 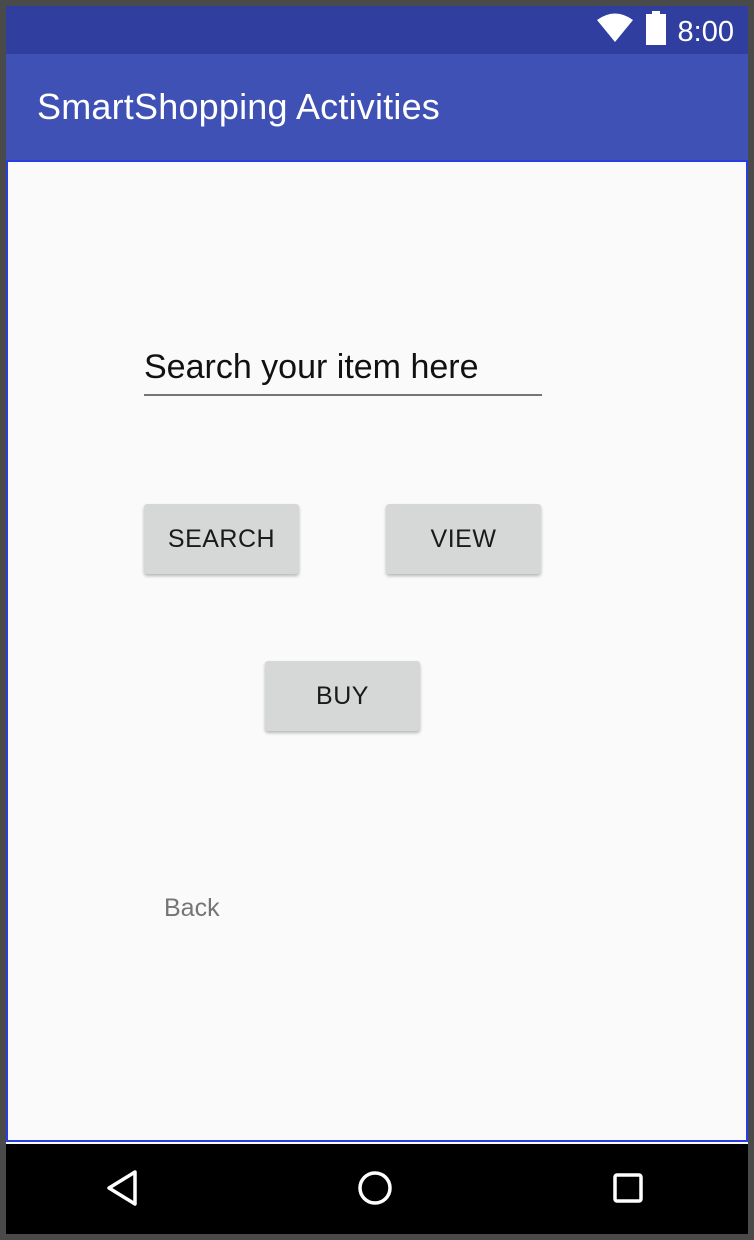 What do you see at coordinates (463, 539) in the screenshot?
I see `view-button: VIEW` at bounding box center [463, 539].